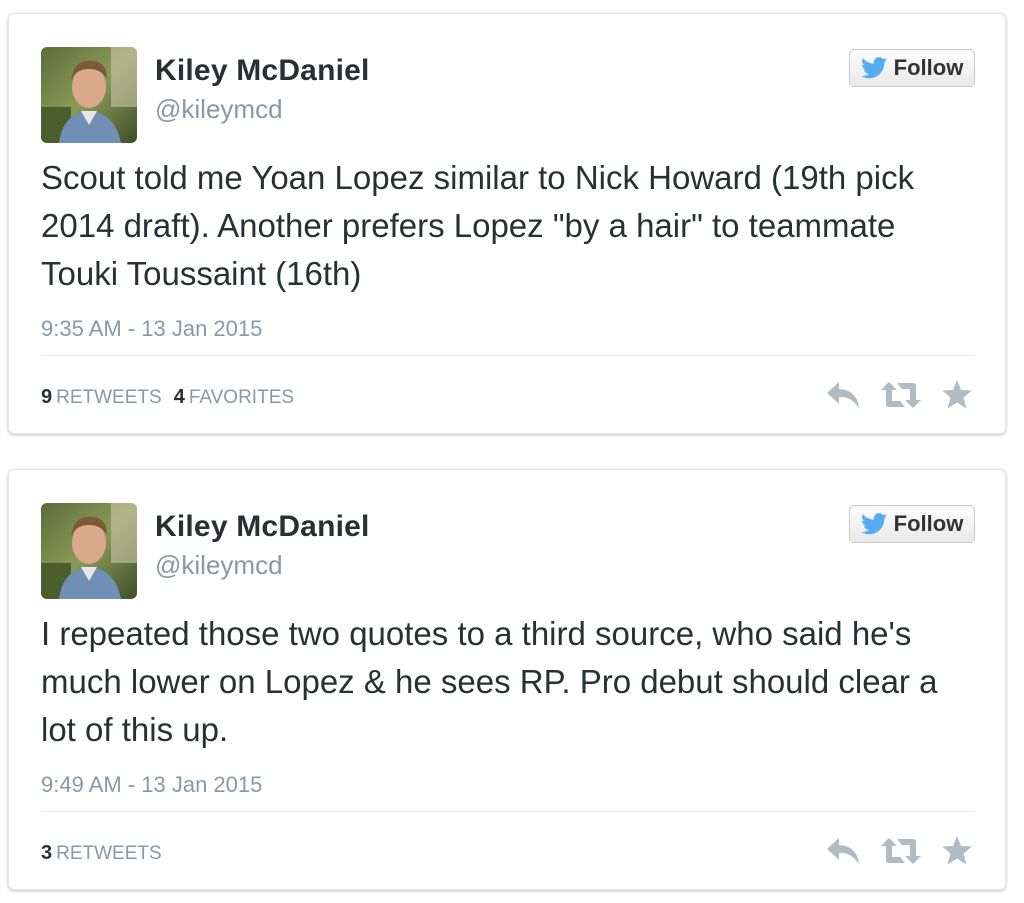 Image resolution: width=1024 pixels, height=903 pixels. Describe the element at coordinates (151, 329) in the screenshot. I see `tweet-timestamp: 9:35 AM - 13 Jan 2015` at that location.